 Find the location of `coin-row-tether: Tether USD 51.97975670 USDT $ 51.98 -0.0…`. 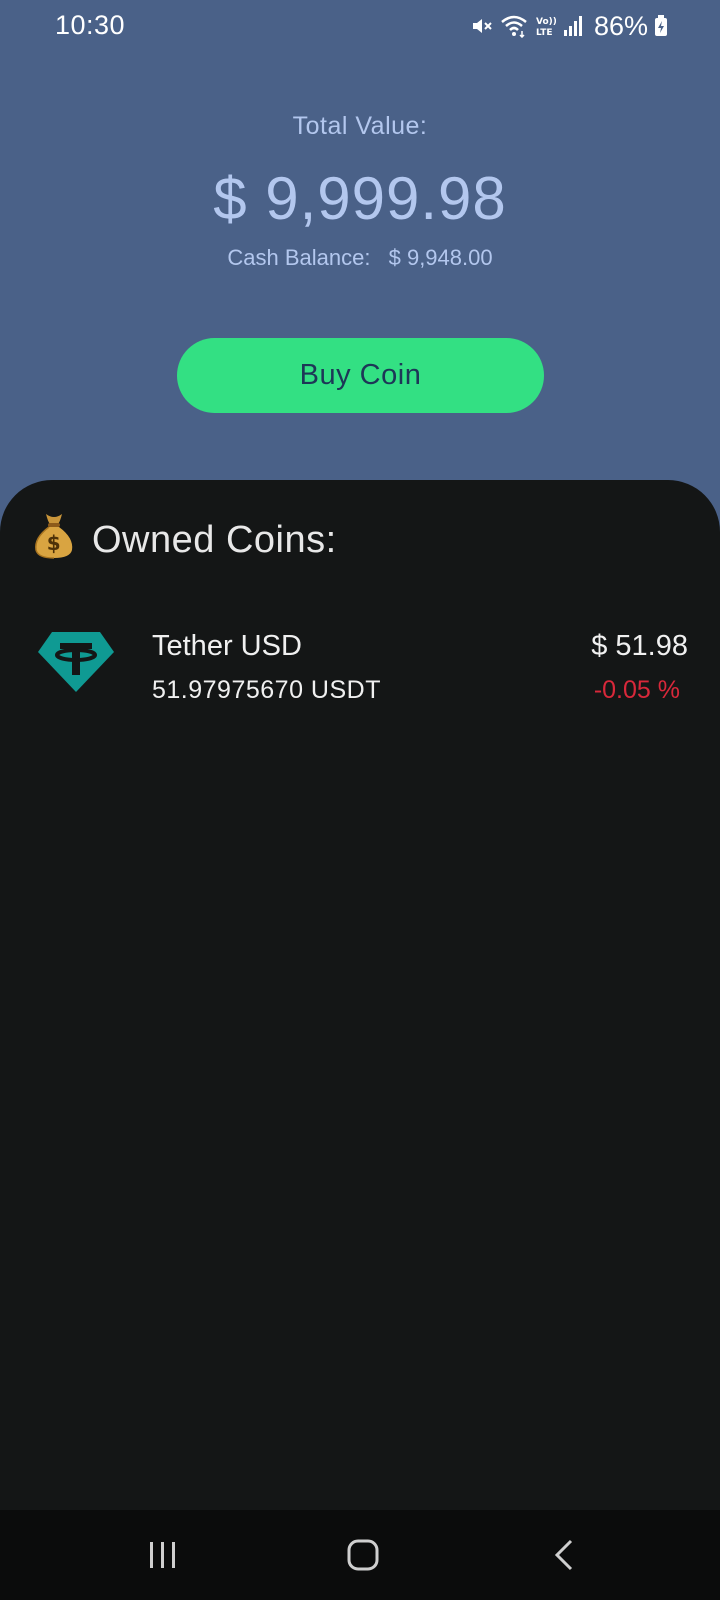

coin-row-tether: Tether USD 51.97975670 USDT $ 51.98 -0.0… is located at coordinates (360, 675).